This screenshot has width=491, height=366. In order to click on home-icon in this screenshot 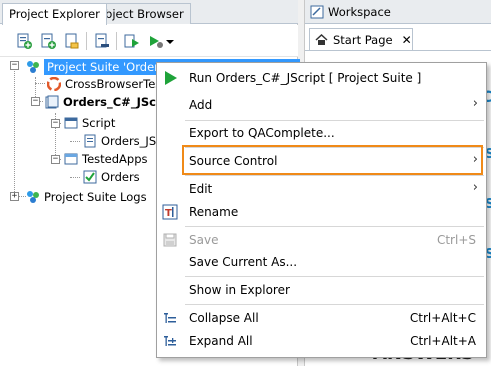, I will do `click(321, 39)`.